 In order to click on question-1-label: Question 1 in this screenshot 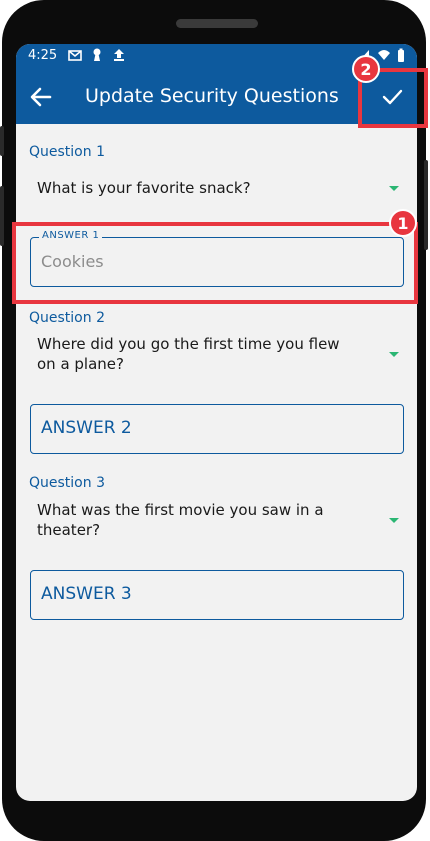, I will do `click(67, 152)`.